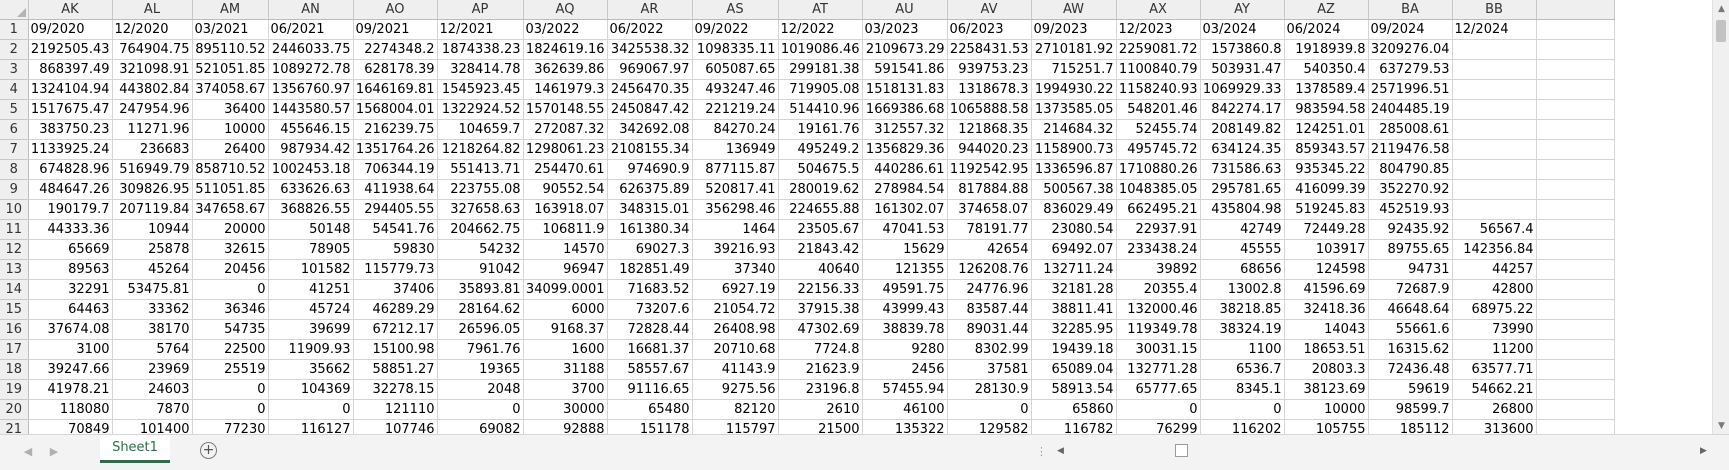  What do you see at coordinates (395, 269) in the screenshot?
I see `cell: 115779.73` at bounding box center [395, 269].